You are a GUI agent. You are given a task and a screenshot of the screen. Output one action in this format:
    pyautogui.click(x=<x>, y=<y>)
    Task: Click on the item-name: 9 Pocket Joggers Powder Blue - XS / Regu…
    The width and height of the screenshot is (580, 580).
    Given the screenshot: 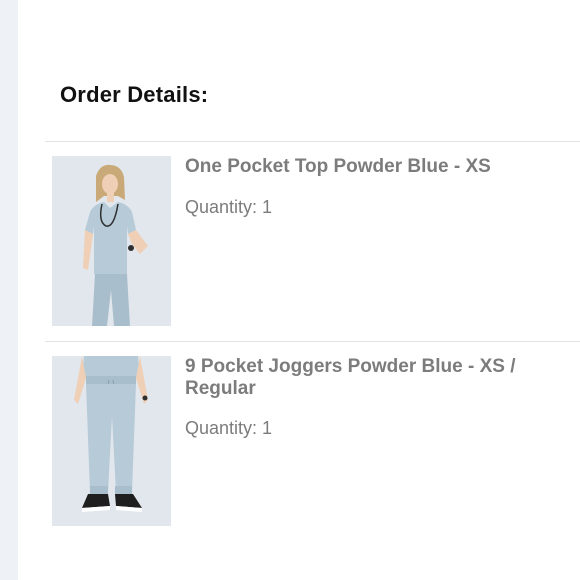 What is the action you would take?
    pyautogui.click(x=375, y=378)
    